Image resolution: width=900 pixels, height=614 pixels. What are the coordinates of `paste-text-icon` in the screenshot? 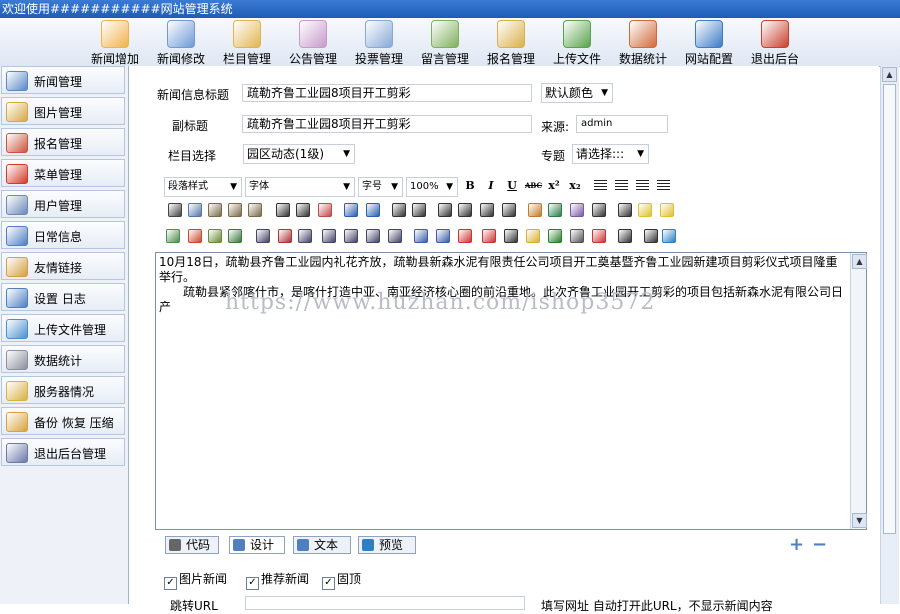 It's located at (235, 210).